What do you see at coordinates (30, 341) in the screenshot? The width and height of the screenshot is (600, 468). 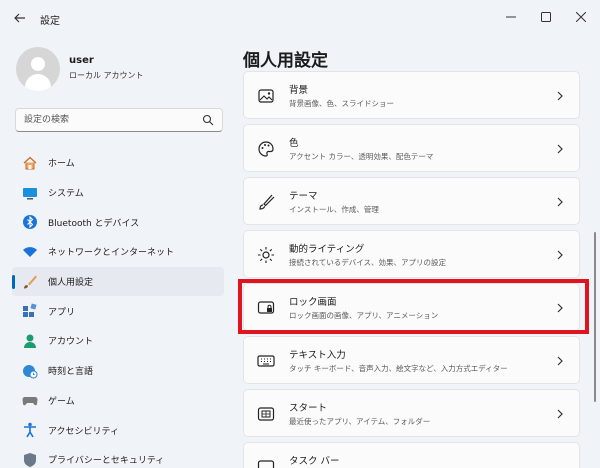 I see `person-icon` at bounding box center [30, 341].